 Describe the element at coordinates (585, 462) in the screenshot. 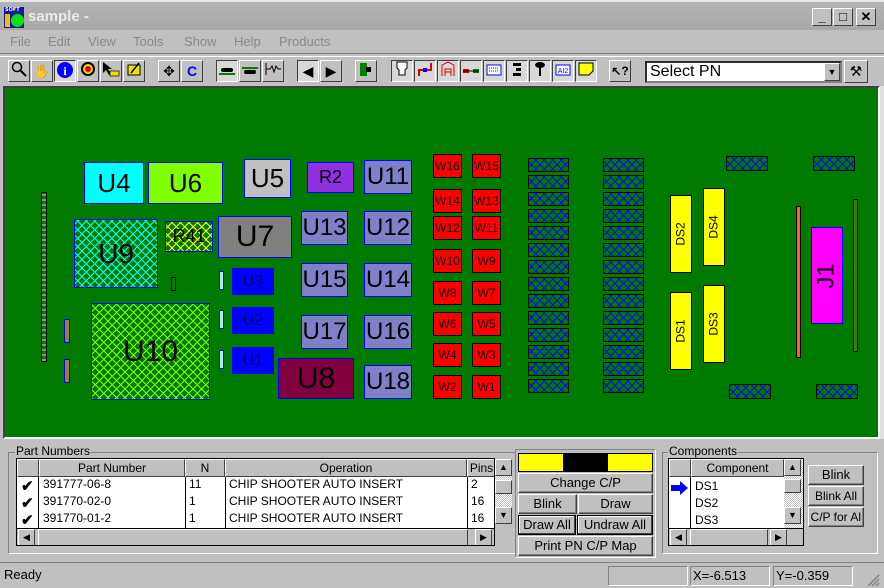

I see `cp-color-bar` at that location.